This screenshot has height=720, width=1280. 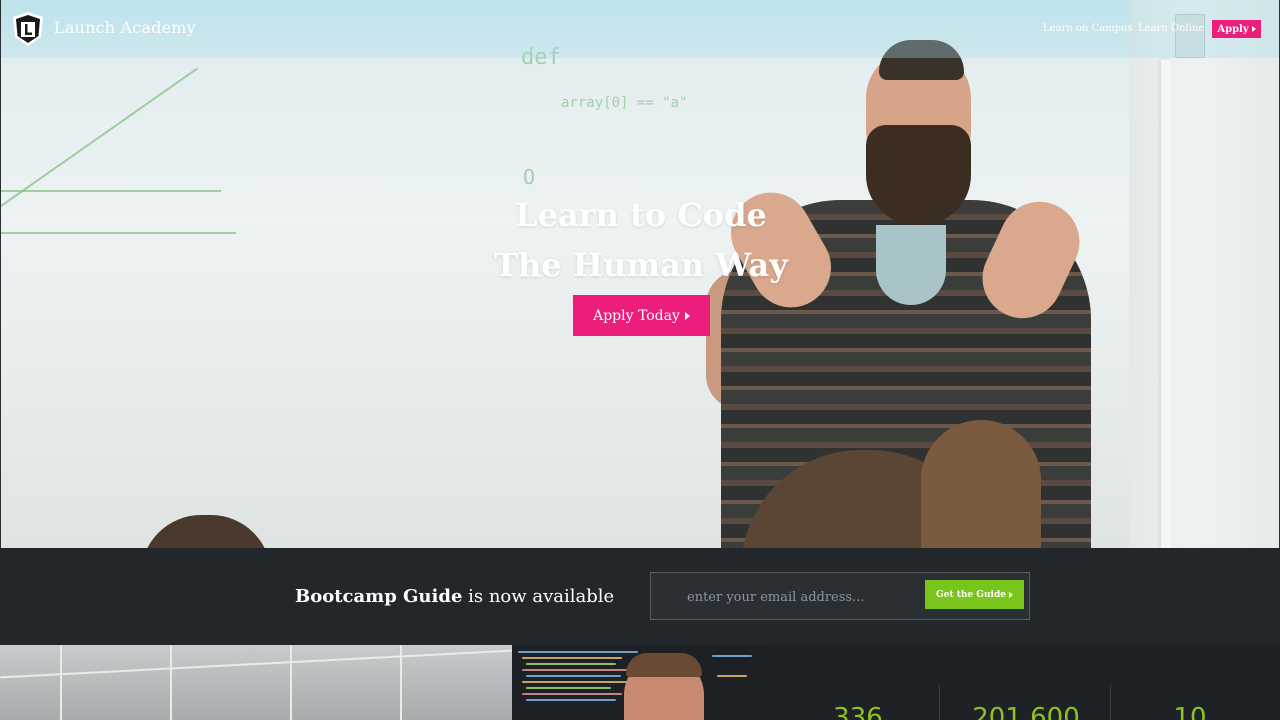 What do you see at coordinates (664, 665) in the screenshot?
I see `instructor-hair` at bounding box center [664, 665].